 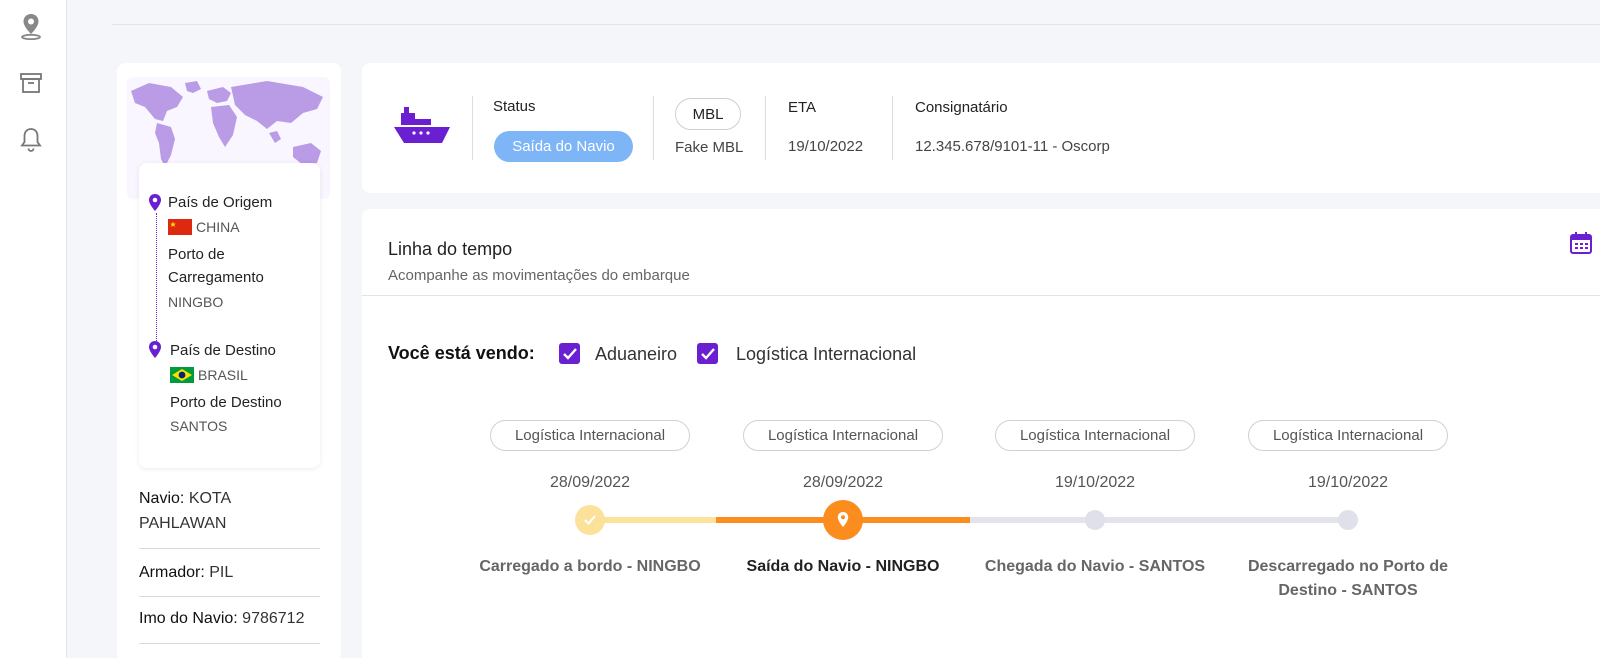 What do you see at coordinates (539, 275) in the screenshot?
I see `timeline-subtitle: Acompanhe as movimentações do embarque` at bounding box center [539, 275].